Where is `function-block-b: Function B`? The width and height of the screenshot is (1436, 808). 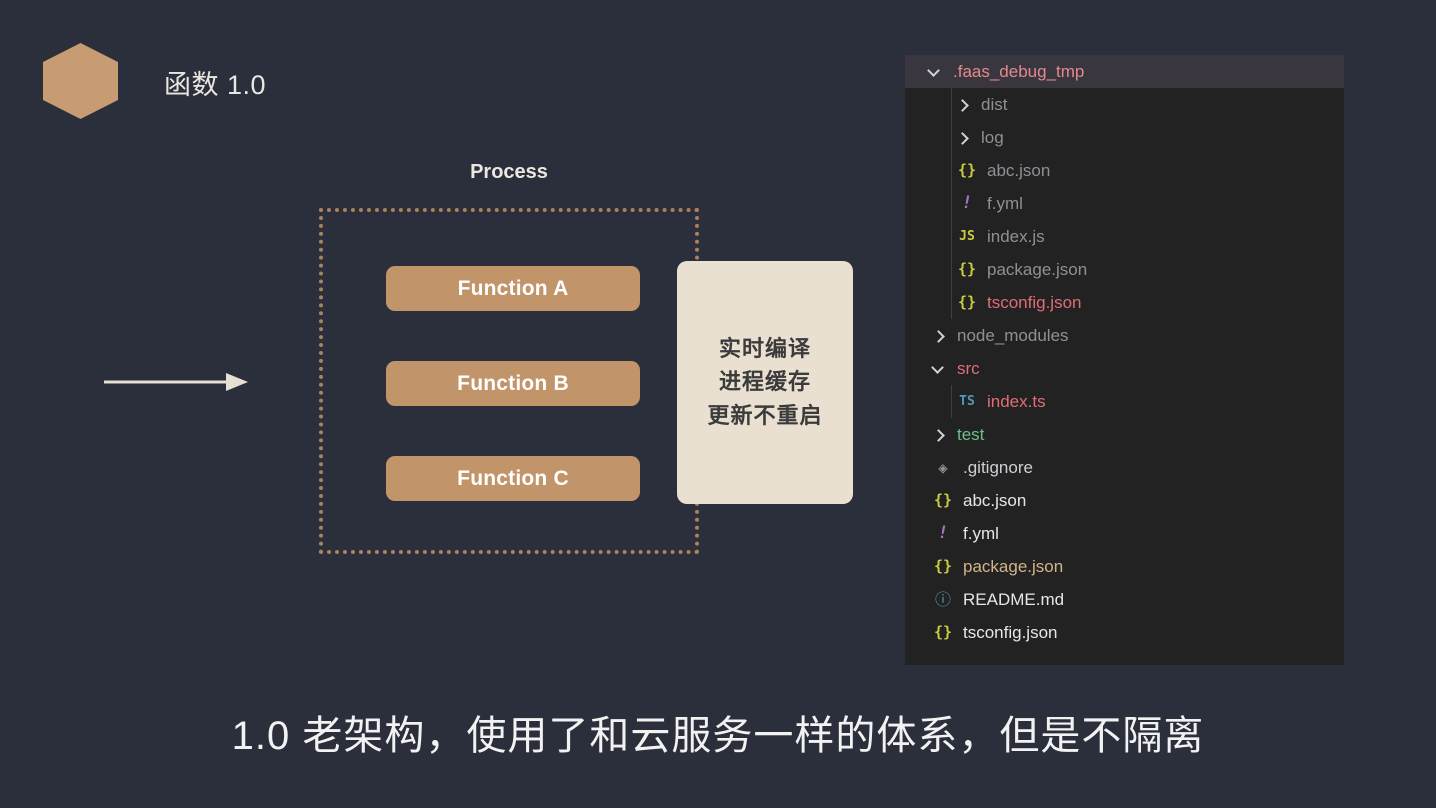 function-block-b: Function B is located at coordinates (513, 383).